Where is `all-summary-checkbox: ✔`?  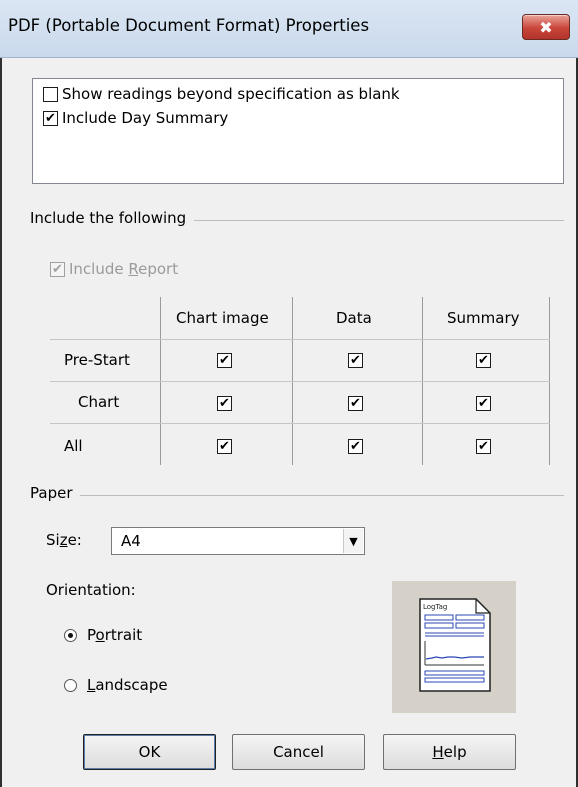
all-summary-checkbox: ✔ is located at coordinates (483, 446).